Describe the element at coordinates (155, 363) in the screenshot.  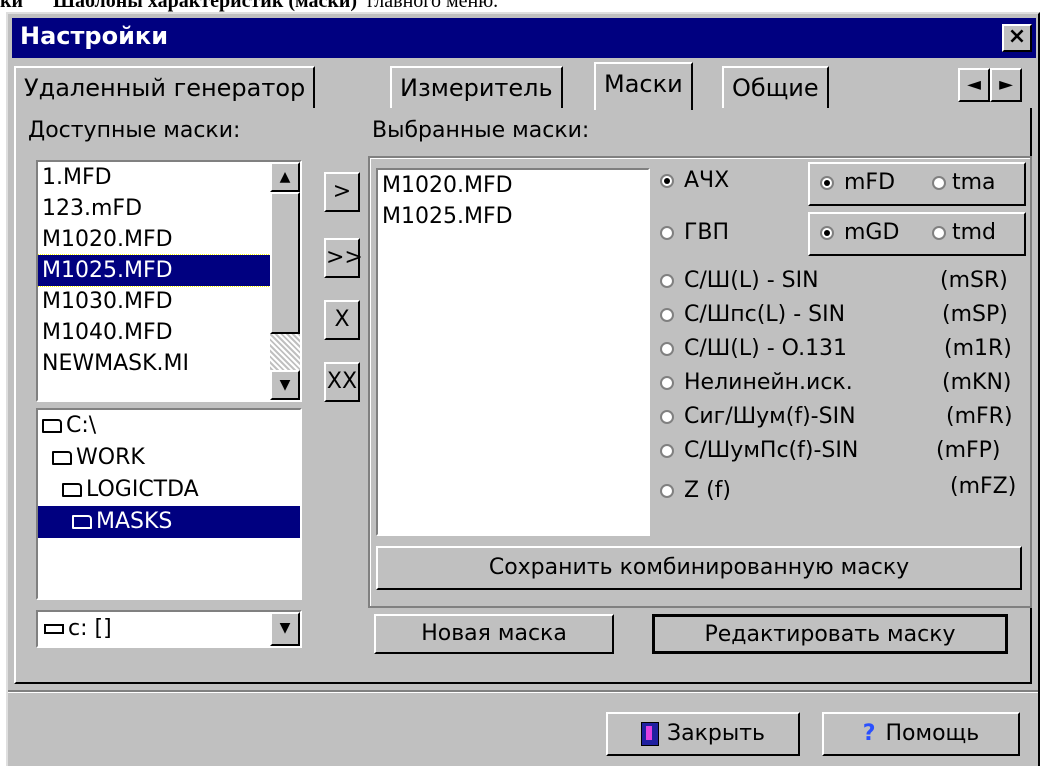
I see `list-item: NEWMASK.MI` at that location.